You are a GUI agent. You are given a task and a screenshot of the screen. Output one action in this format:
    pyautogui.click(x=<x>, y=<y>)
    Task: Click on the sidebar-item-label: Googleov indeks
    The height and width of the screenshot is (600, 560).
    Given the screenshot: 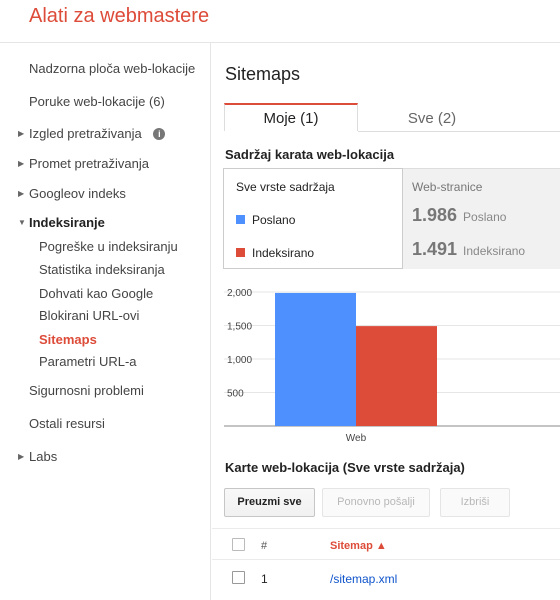 What is the action you would take?
    pyautogui.click(x=77, y=193)
    